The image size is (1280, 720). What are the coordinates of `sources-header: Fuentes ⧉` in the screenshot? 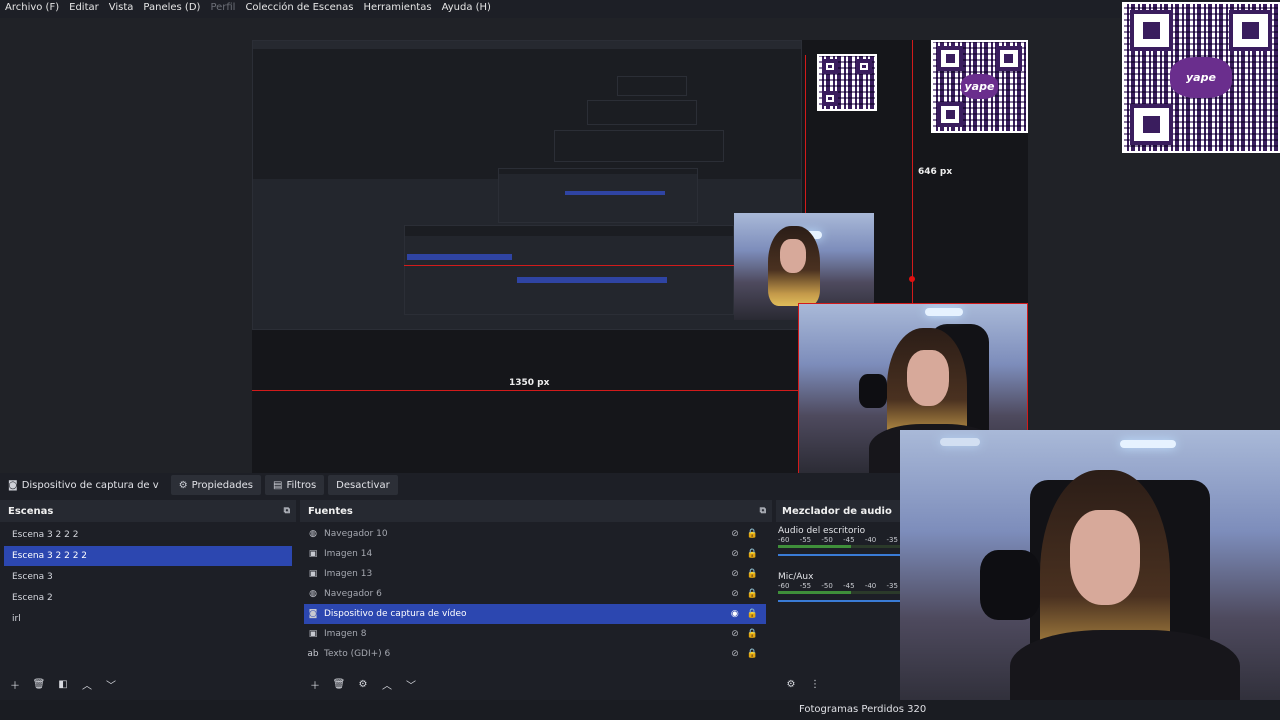 It's located at (536, 511).